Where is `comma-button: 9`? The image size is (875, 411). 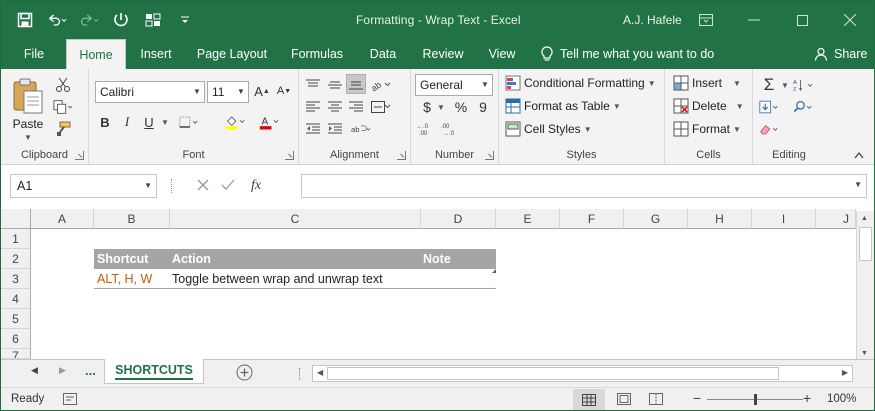
comma-button: 9 is located at coordinates (483, 107).